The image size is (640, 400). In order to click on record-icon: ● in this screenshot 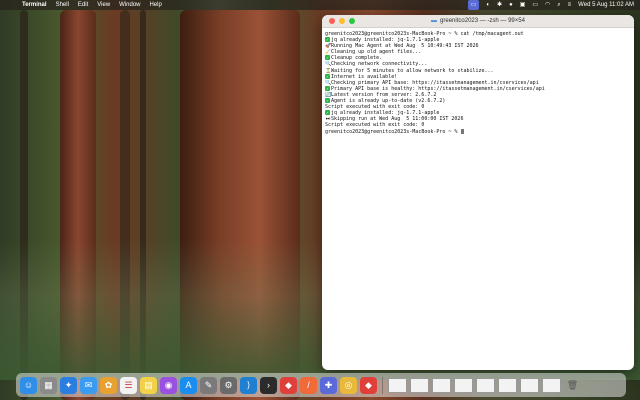, I will do `click(511, 5)`.